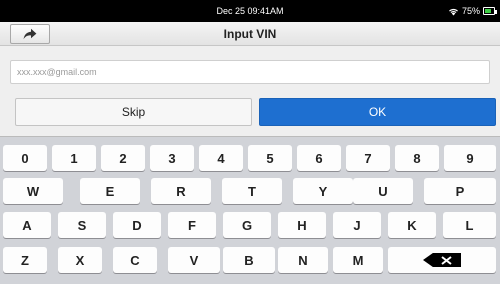  I want to click on key-g: G, so click(247, 225).